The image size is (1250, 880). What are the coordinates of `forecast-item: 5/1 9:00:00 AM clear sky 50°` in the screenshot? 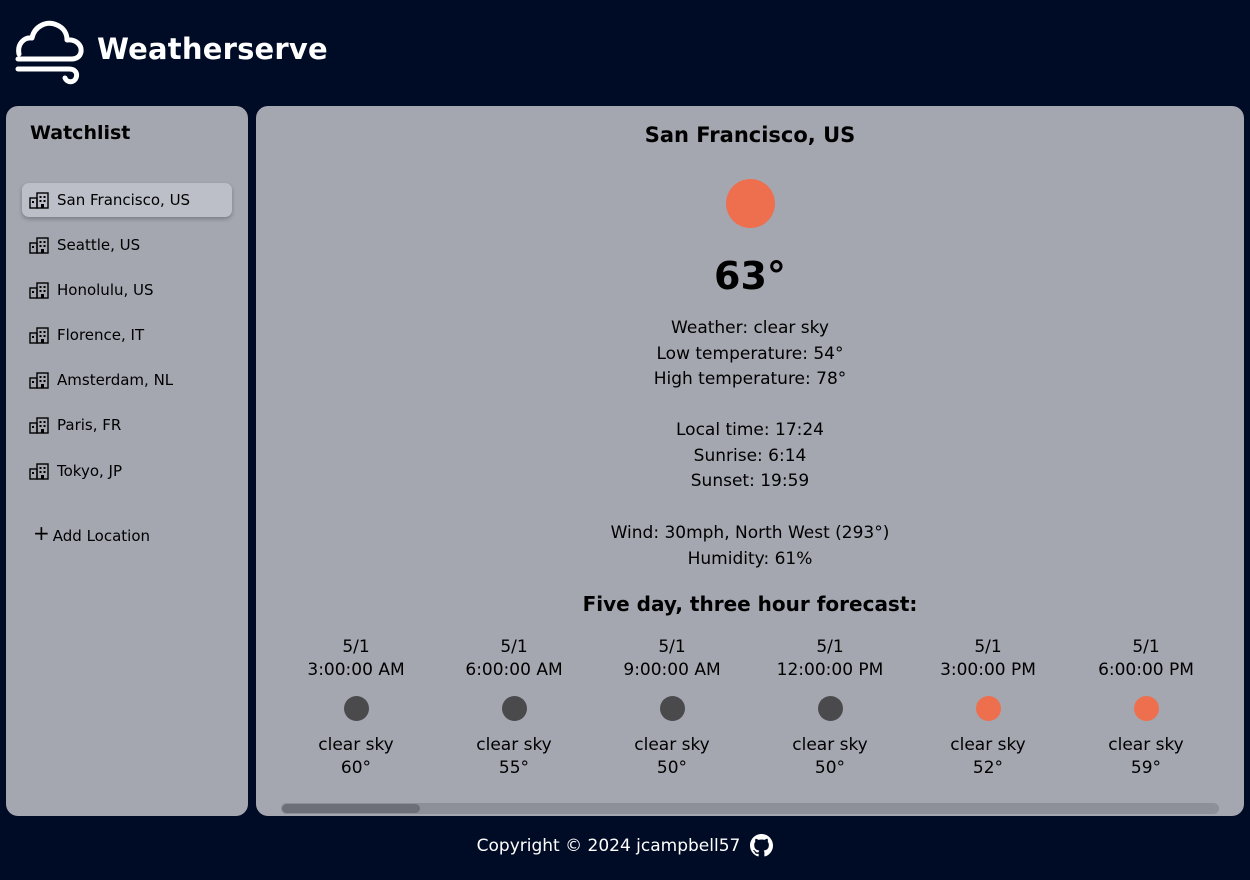 It's located at (672, 708).